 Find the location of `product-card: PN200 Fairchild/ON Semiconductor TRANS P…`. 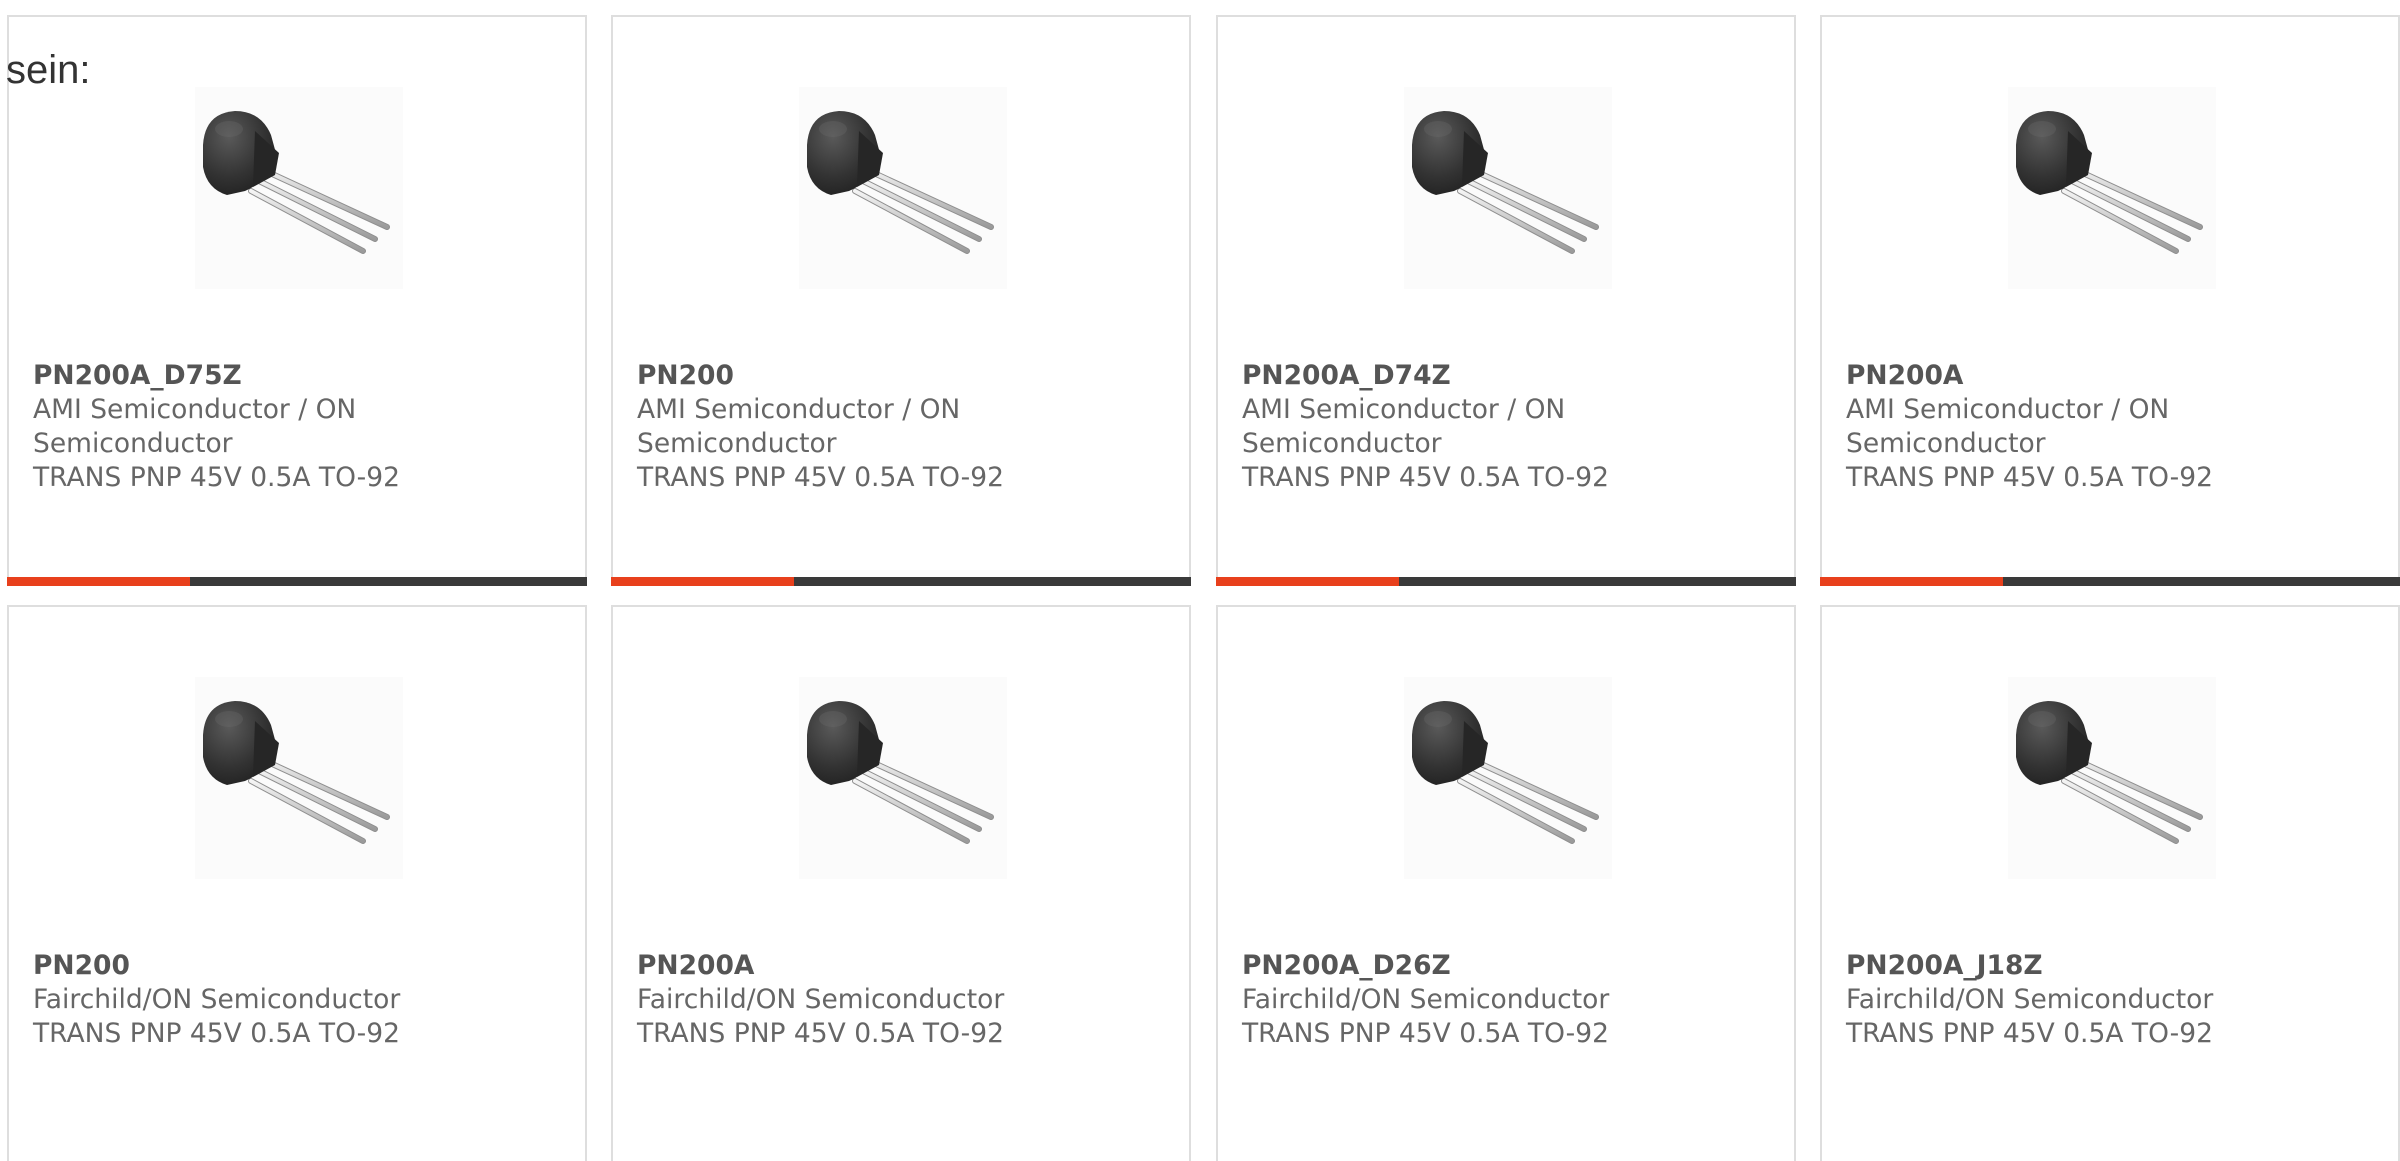

product-card: PN200 Fairchild/ON Semiconductor TRANS P… is located at coordinates (297, 883).